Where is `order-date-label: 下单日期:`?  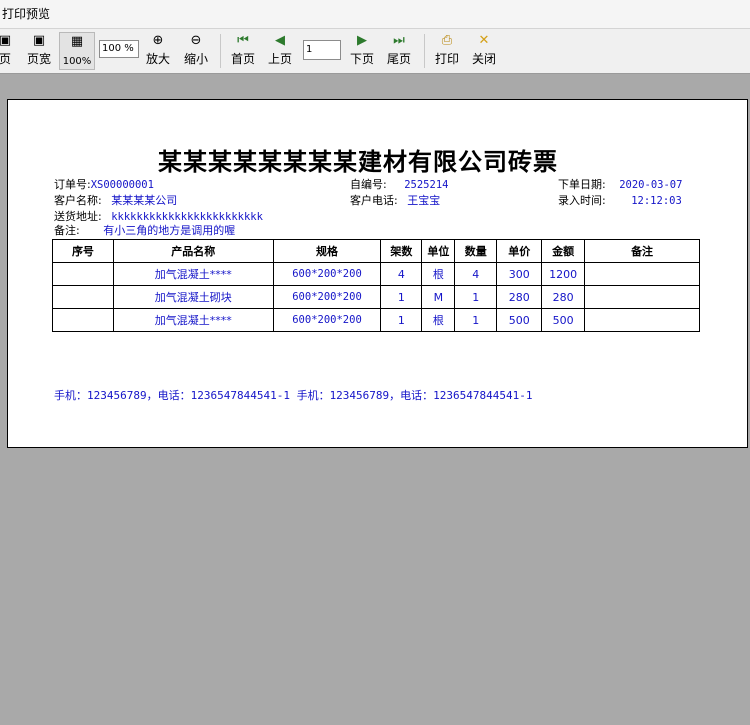
order-date-label: 下单日期: is located at coordinates (582, 184).